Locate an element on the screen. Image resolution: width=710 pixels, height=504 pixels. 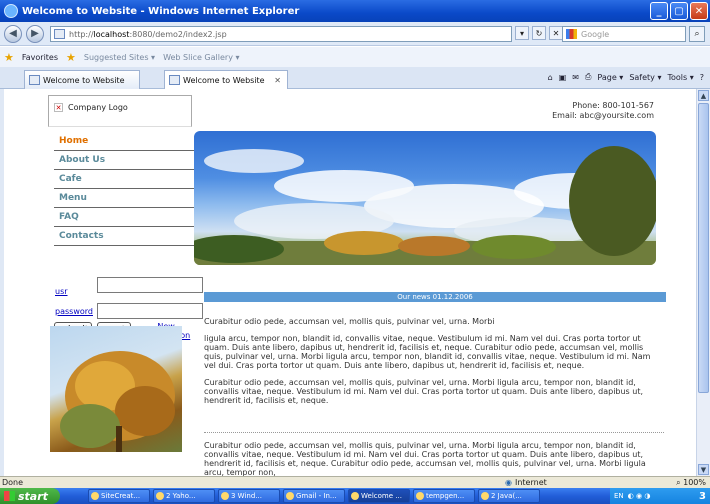
search-button: ⌕ is located at coordinates (697, 34).